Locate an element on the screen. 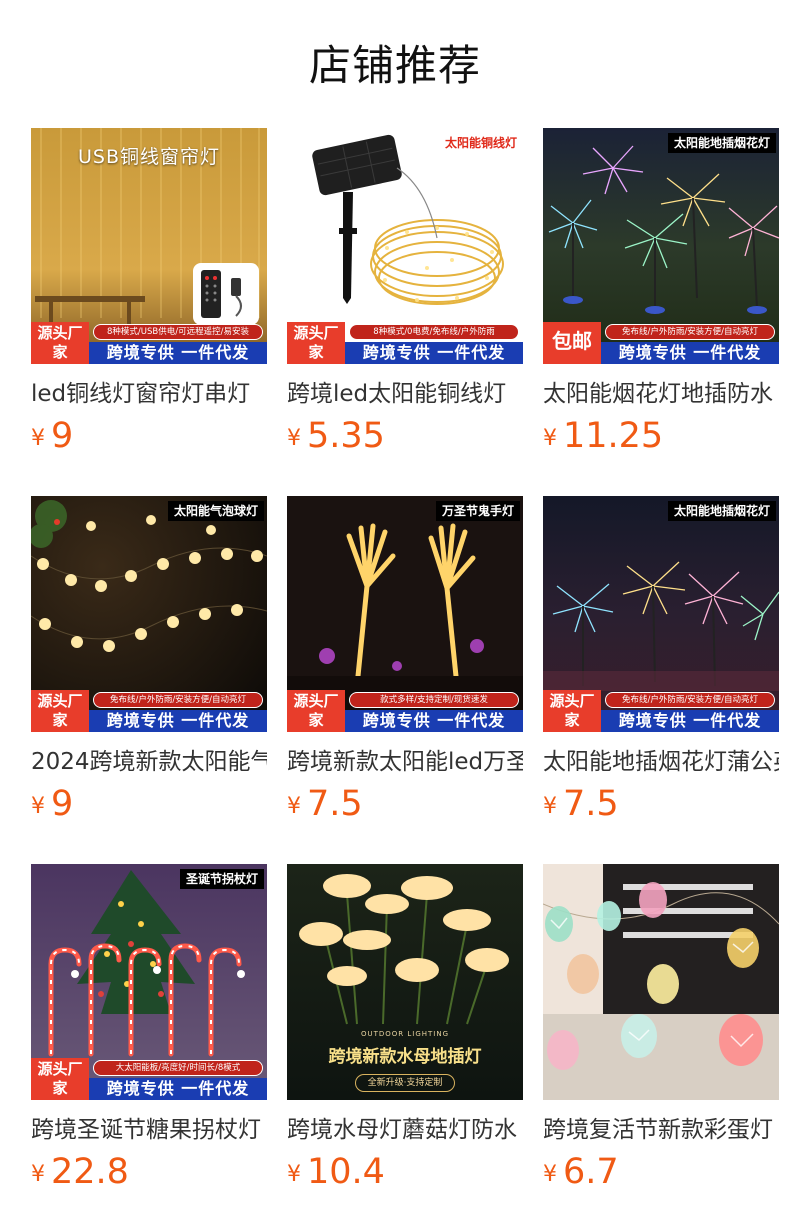 This screenshot has height=1232, width=790. product-image: 圣诞节拐杖灯 源头厂家 大太阳能板/亮度好/时间长/8模式 跨境专供 一件代发 is located at coordinates (149, 982).